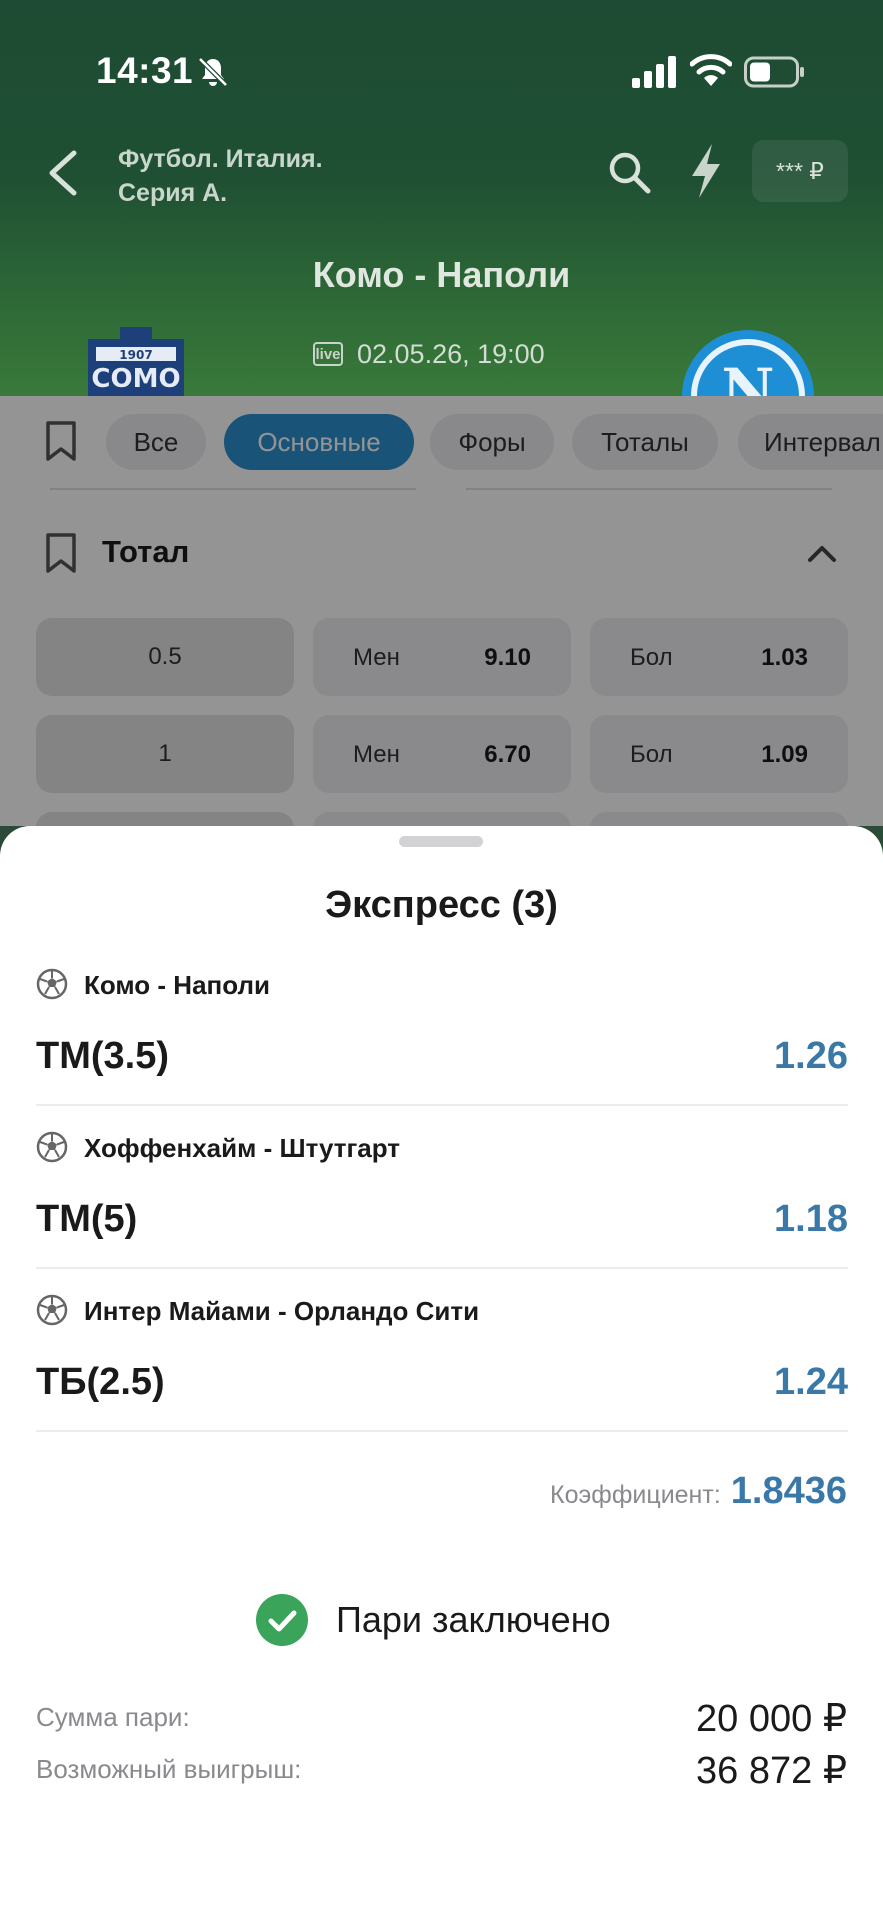 The height and width of the screenshot is (1920, 883). Describe the element at coordinates (282, 1620) in the screenshot. I see `check-circle-icon` at that location.